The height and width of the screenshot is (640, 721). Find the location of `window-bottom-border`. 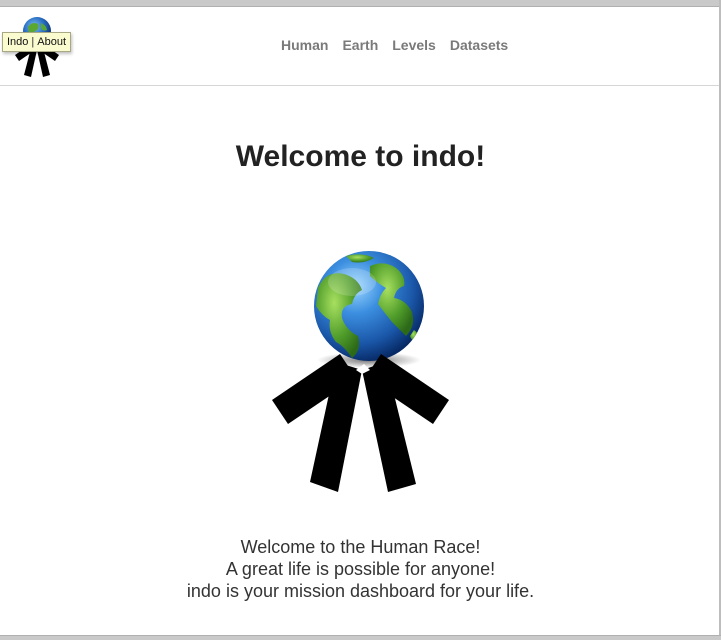

window-bottom-border is located at coordinates (360, 637).